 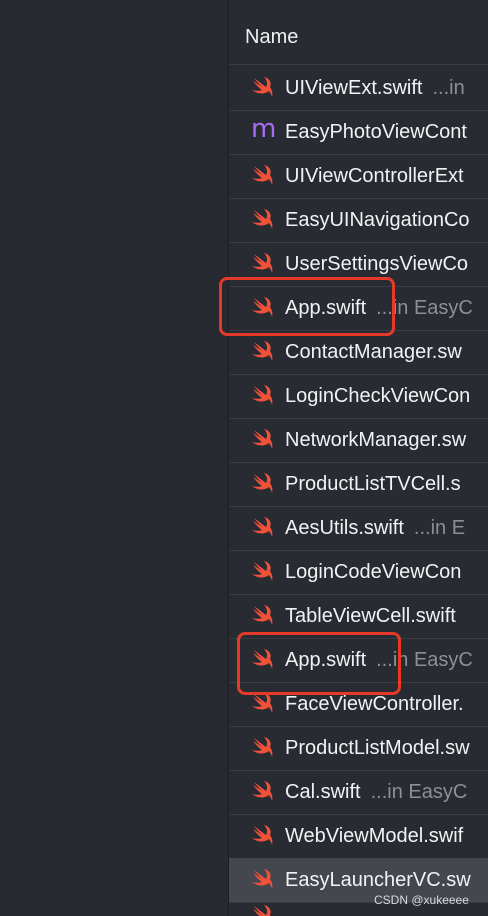 I want to click on file-name: ContactManager.sw, so click(x=373, y=352).